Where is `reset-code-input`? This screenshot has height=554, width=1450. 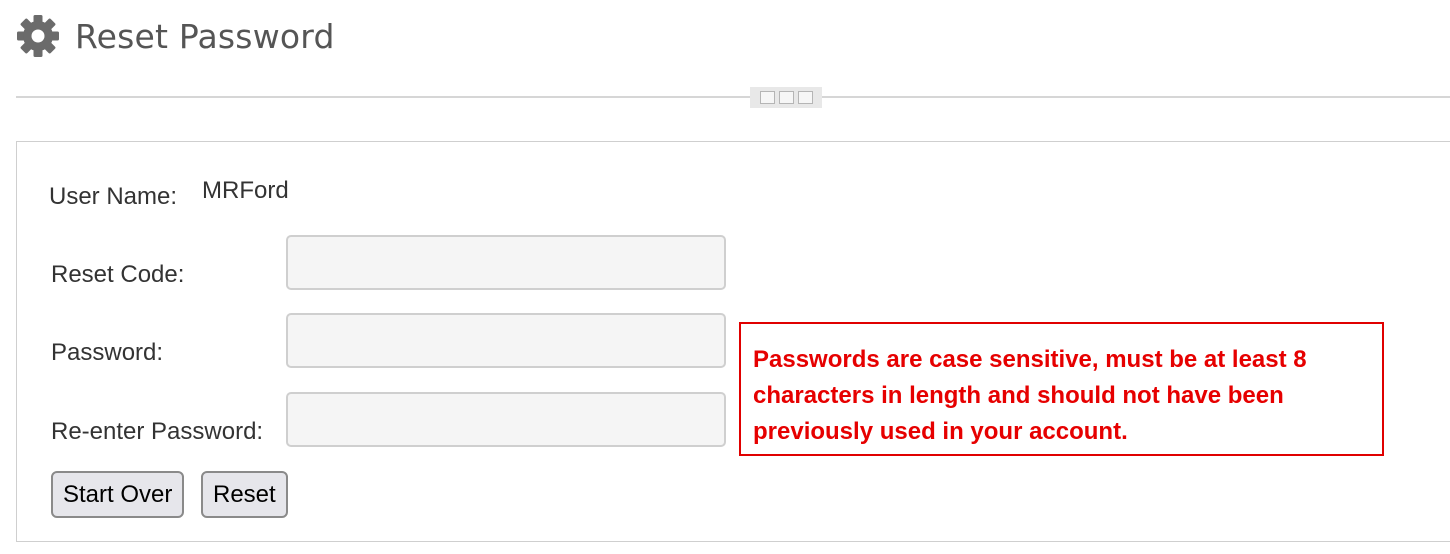
reset-code-input is located at coordinates (506, 262).